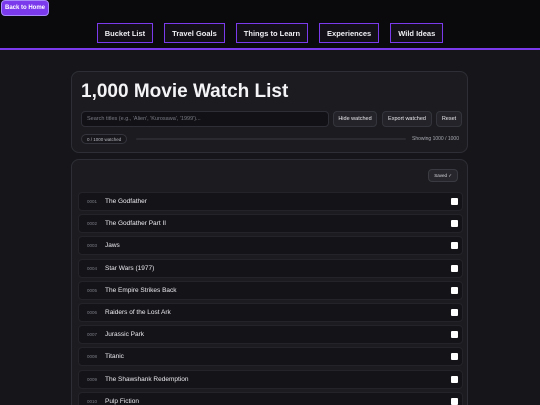  What do you see at coordinates (112, 246) in the screenshot?
I see `movie-title: Jaws` at bounding box center [112, 246].